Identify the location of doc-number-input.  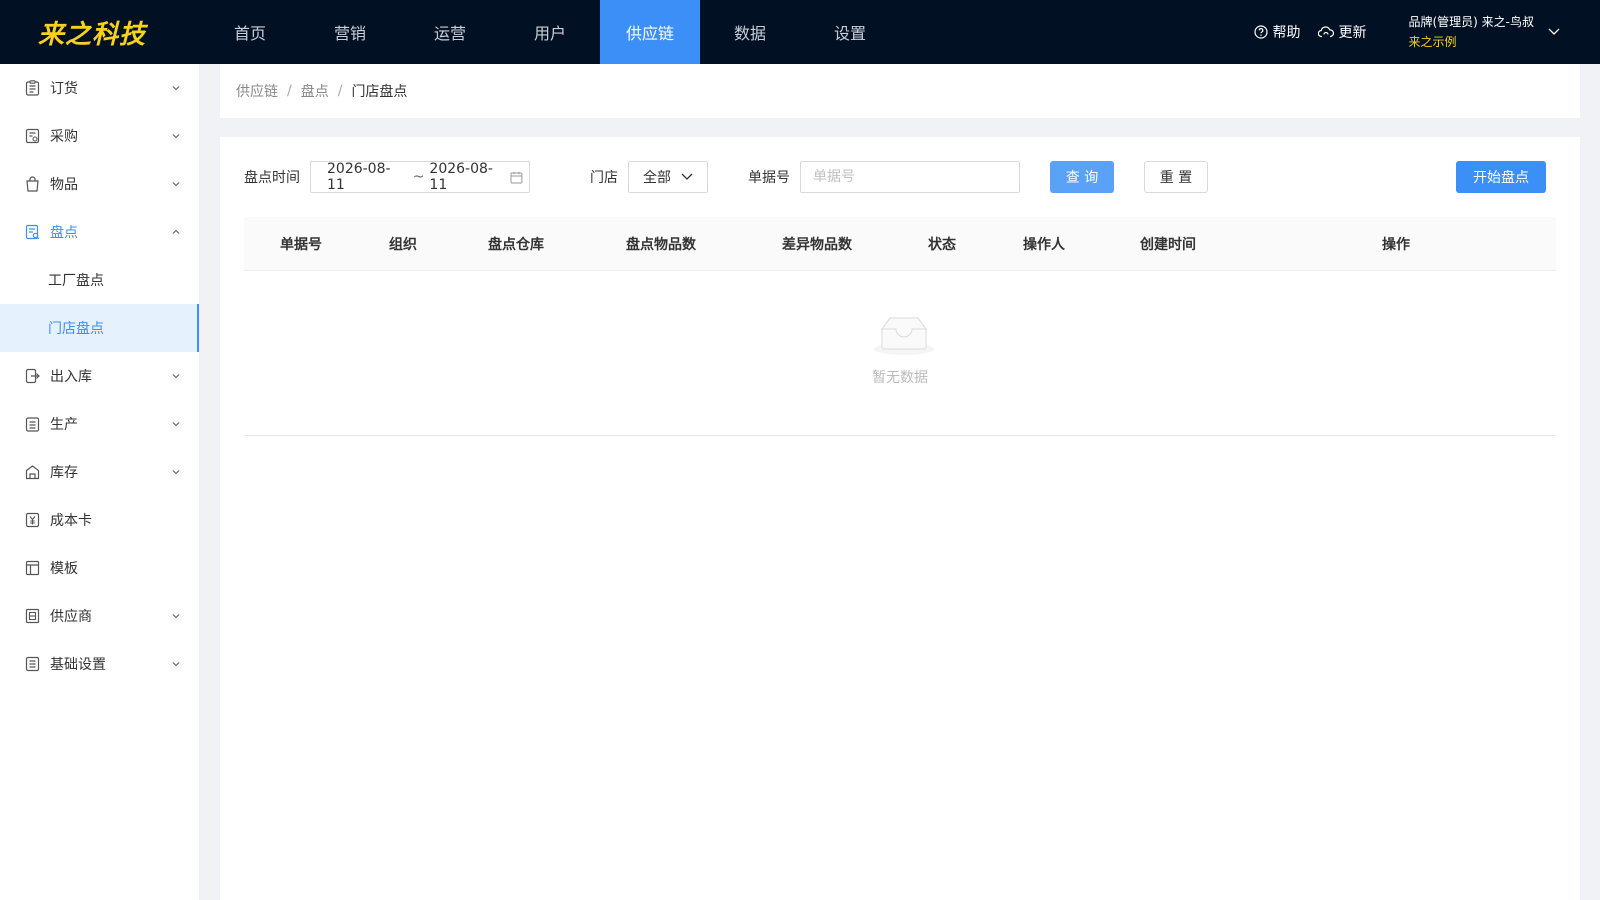
(910, 177).